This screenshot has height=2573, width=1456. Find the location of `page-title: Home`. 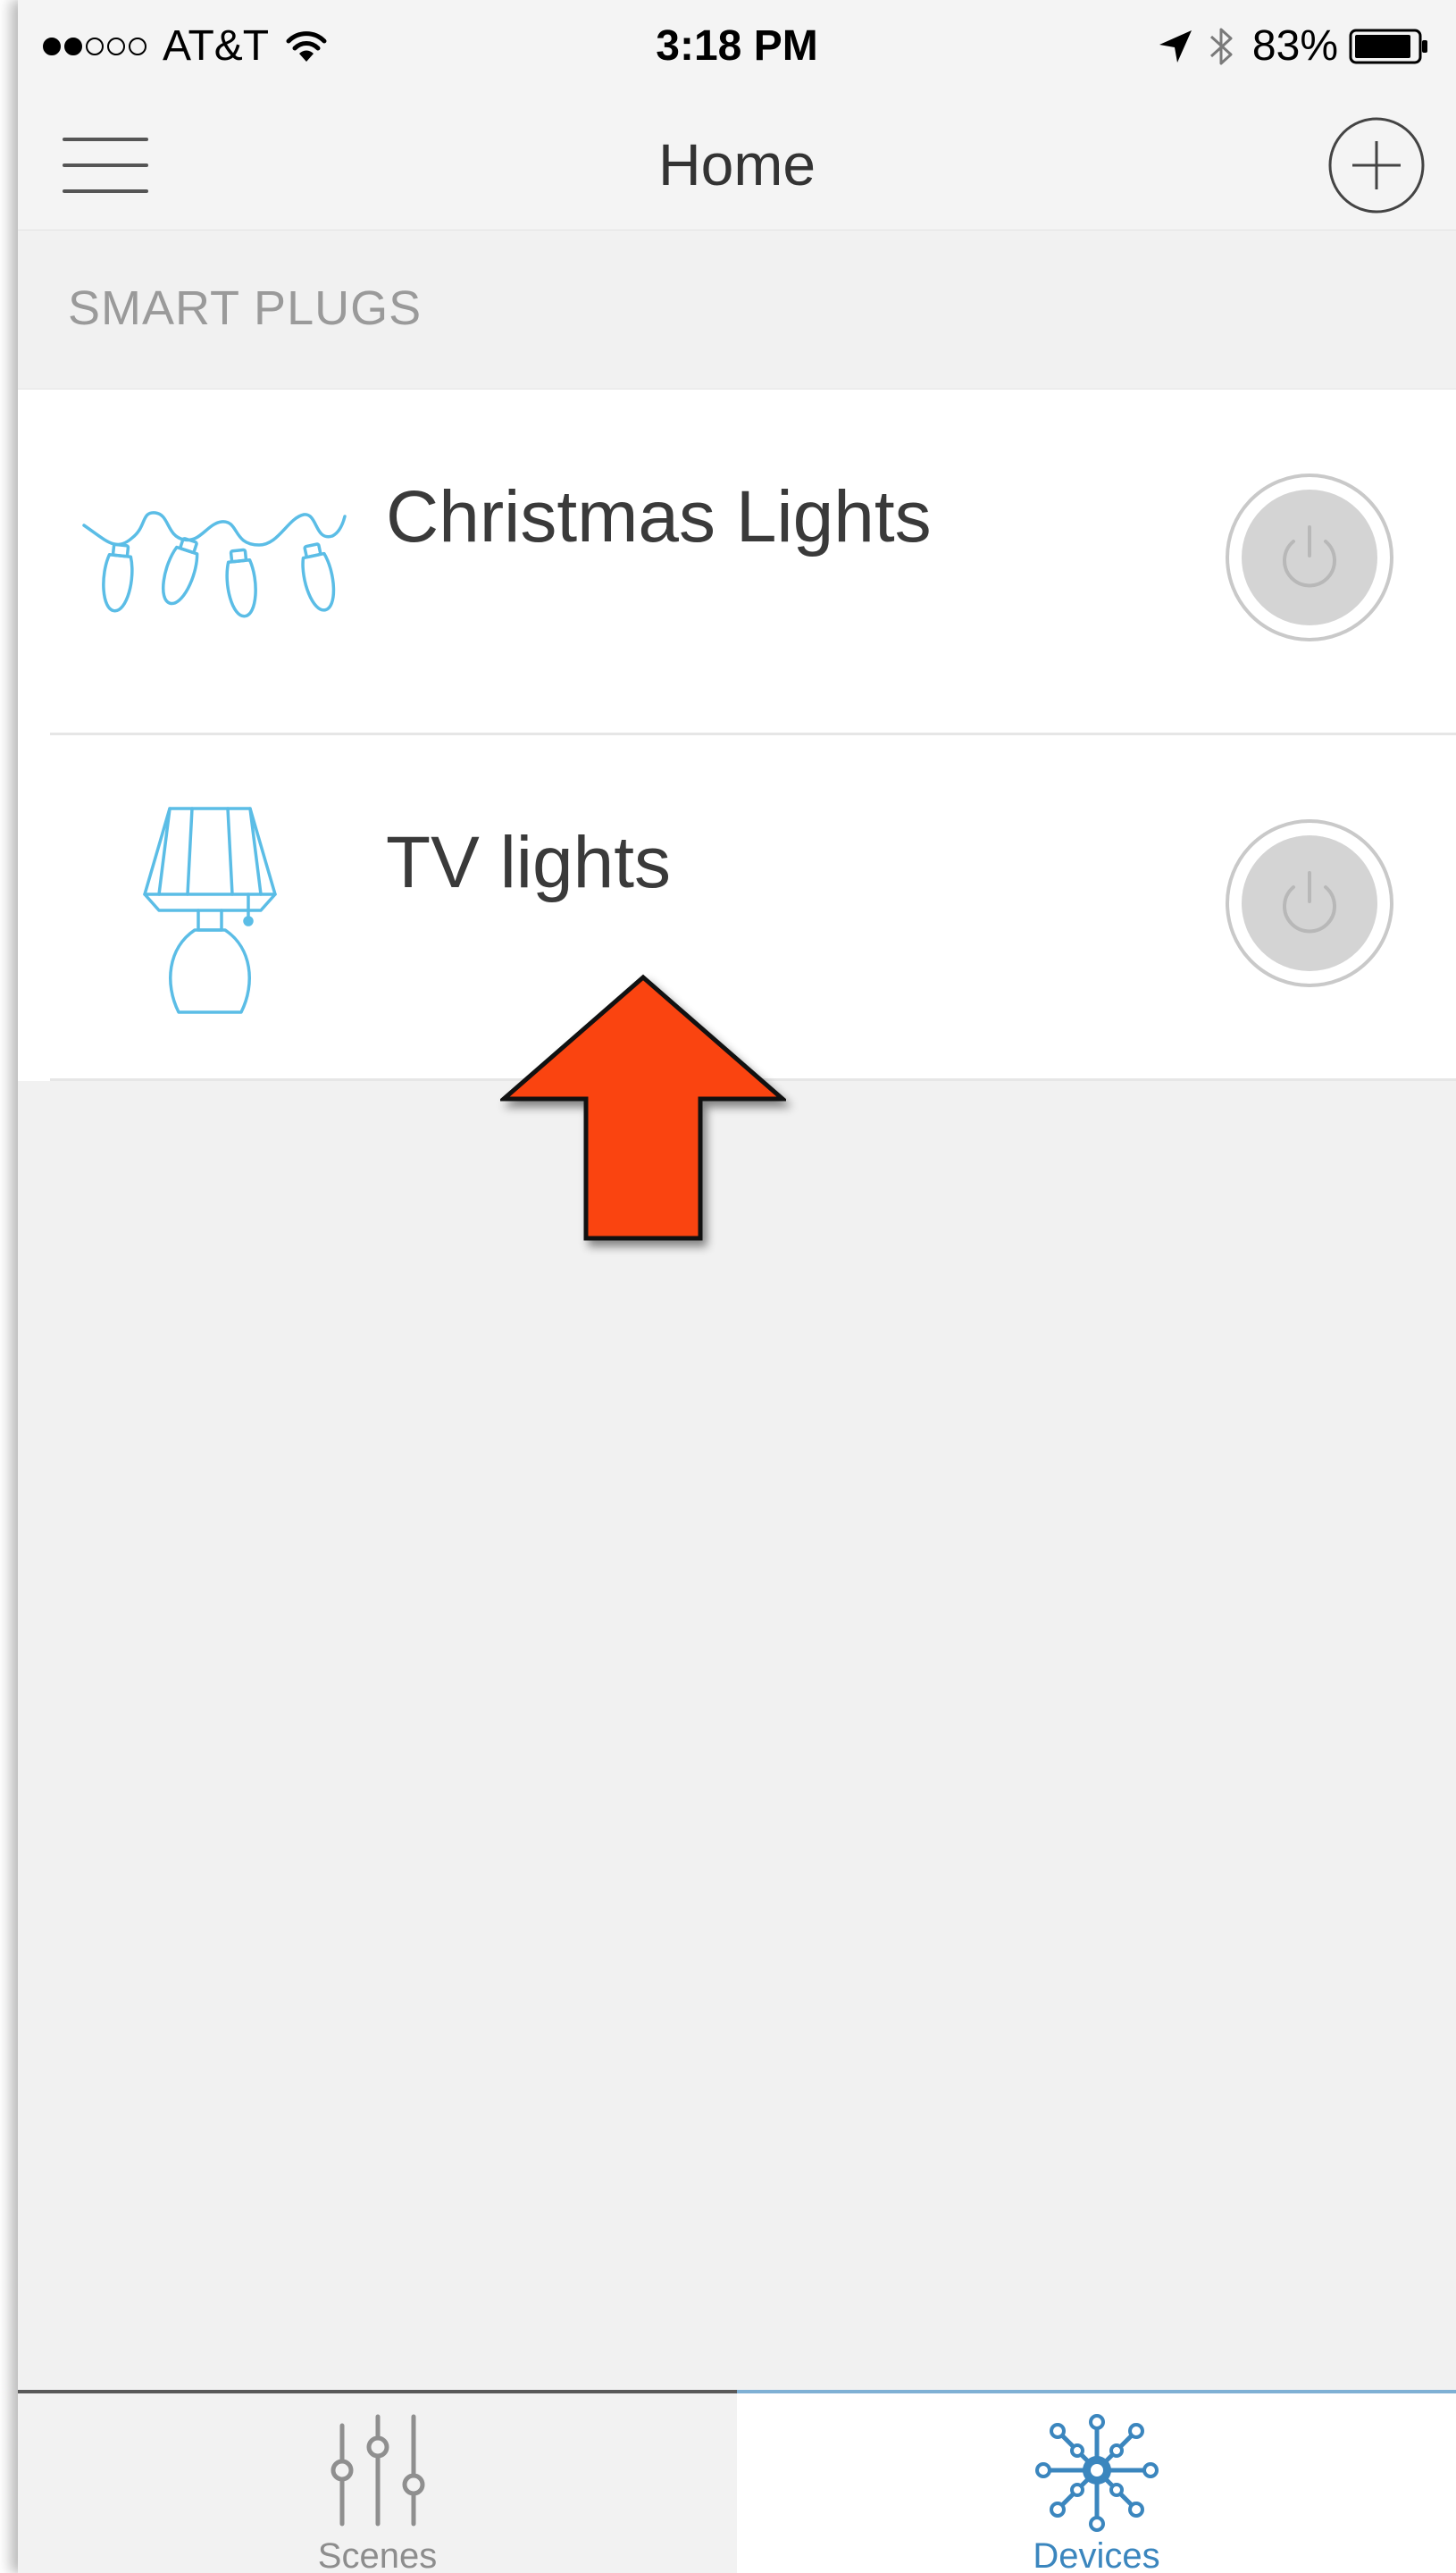

page-title: Home is located at coordinates (736, 164).